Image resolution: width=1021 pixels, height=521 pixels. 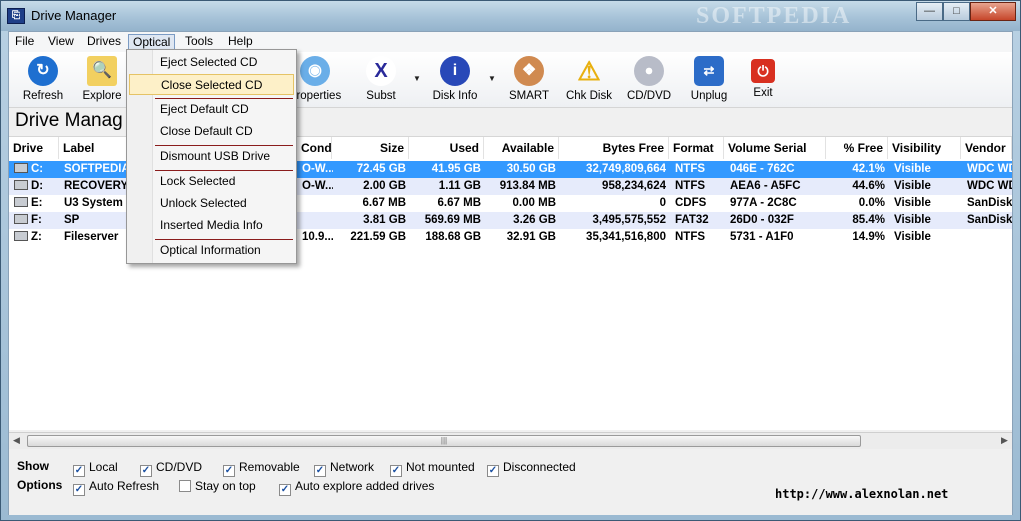 I want to click on drive-percent-free: 14.9%, so click(x=868, y=237).